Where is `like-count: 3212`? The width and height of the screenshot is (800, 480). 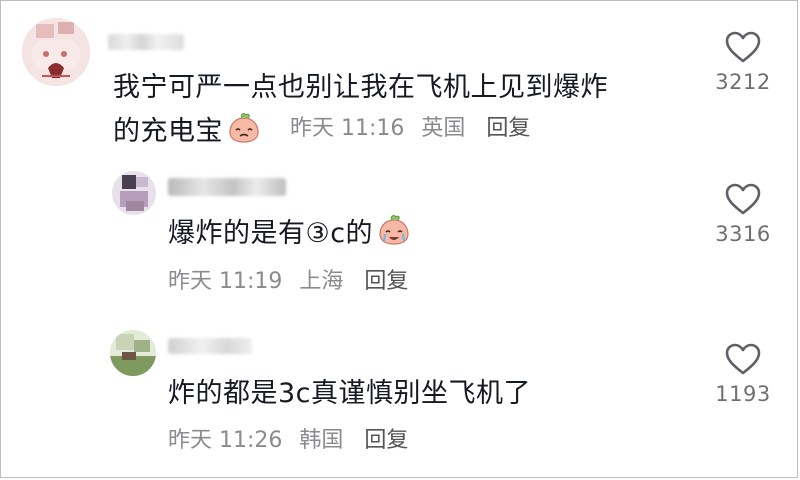 like-count: 3212 is located at coordinates (743, 82).